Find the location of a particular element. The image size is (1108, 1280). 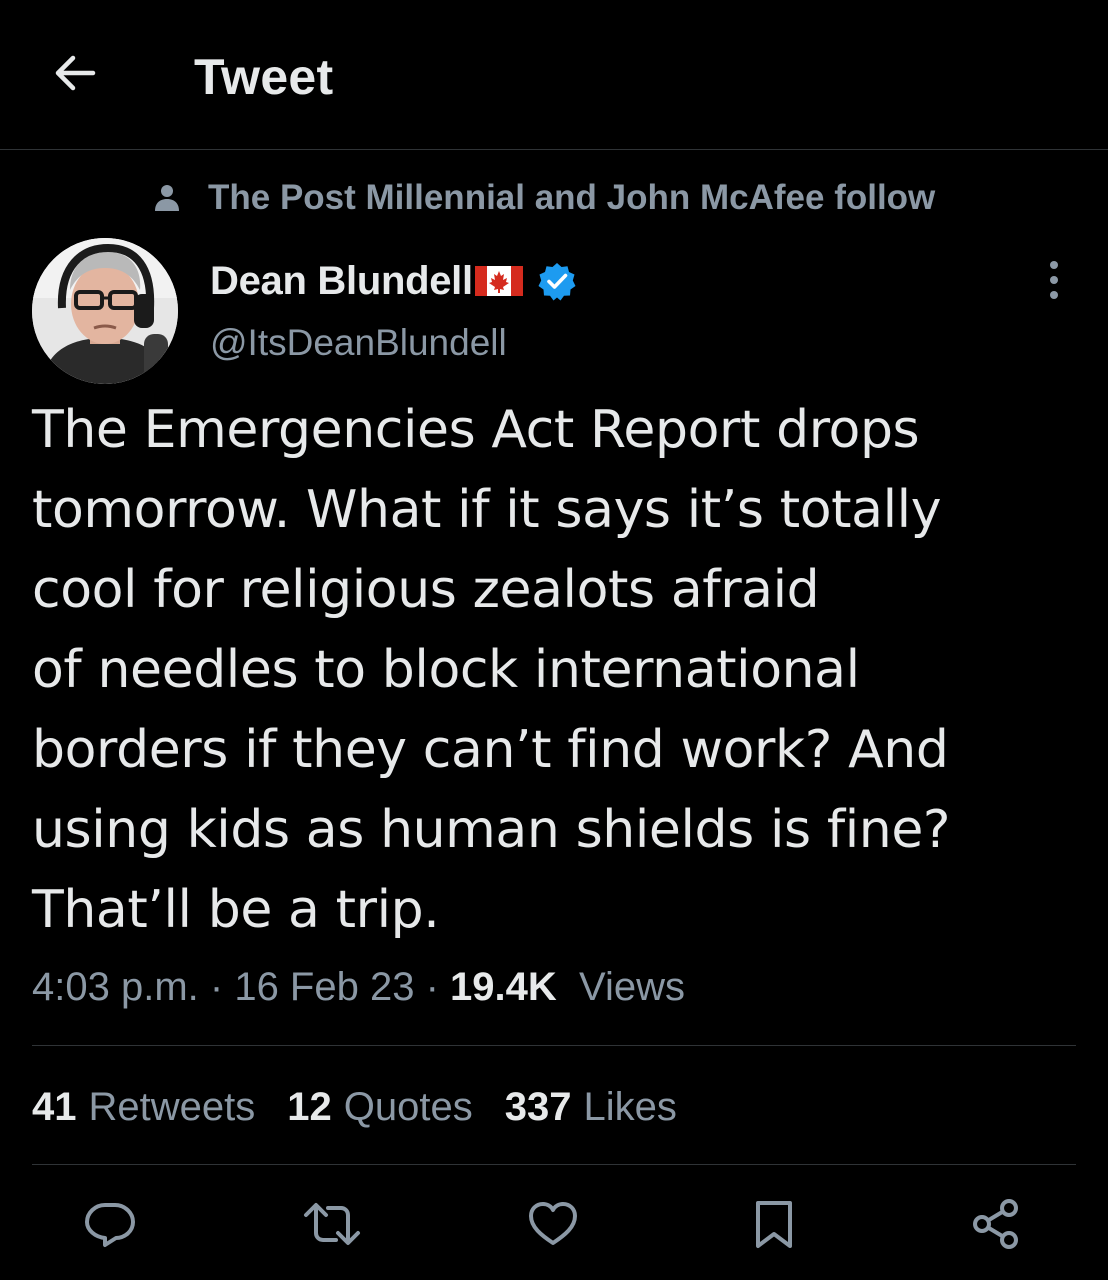

tweet-time: 4:03 p.m. is located at coordinates (115, 987).